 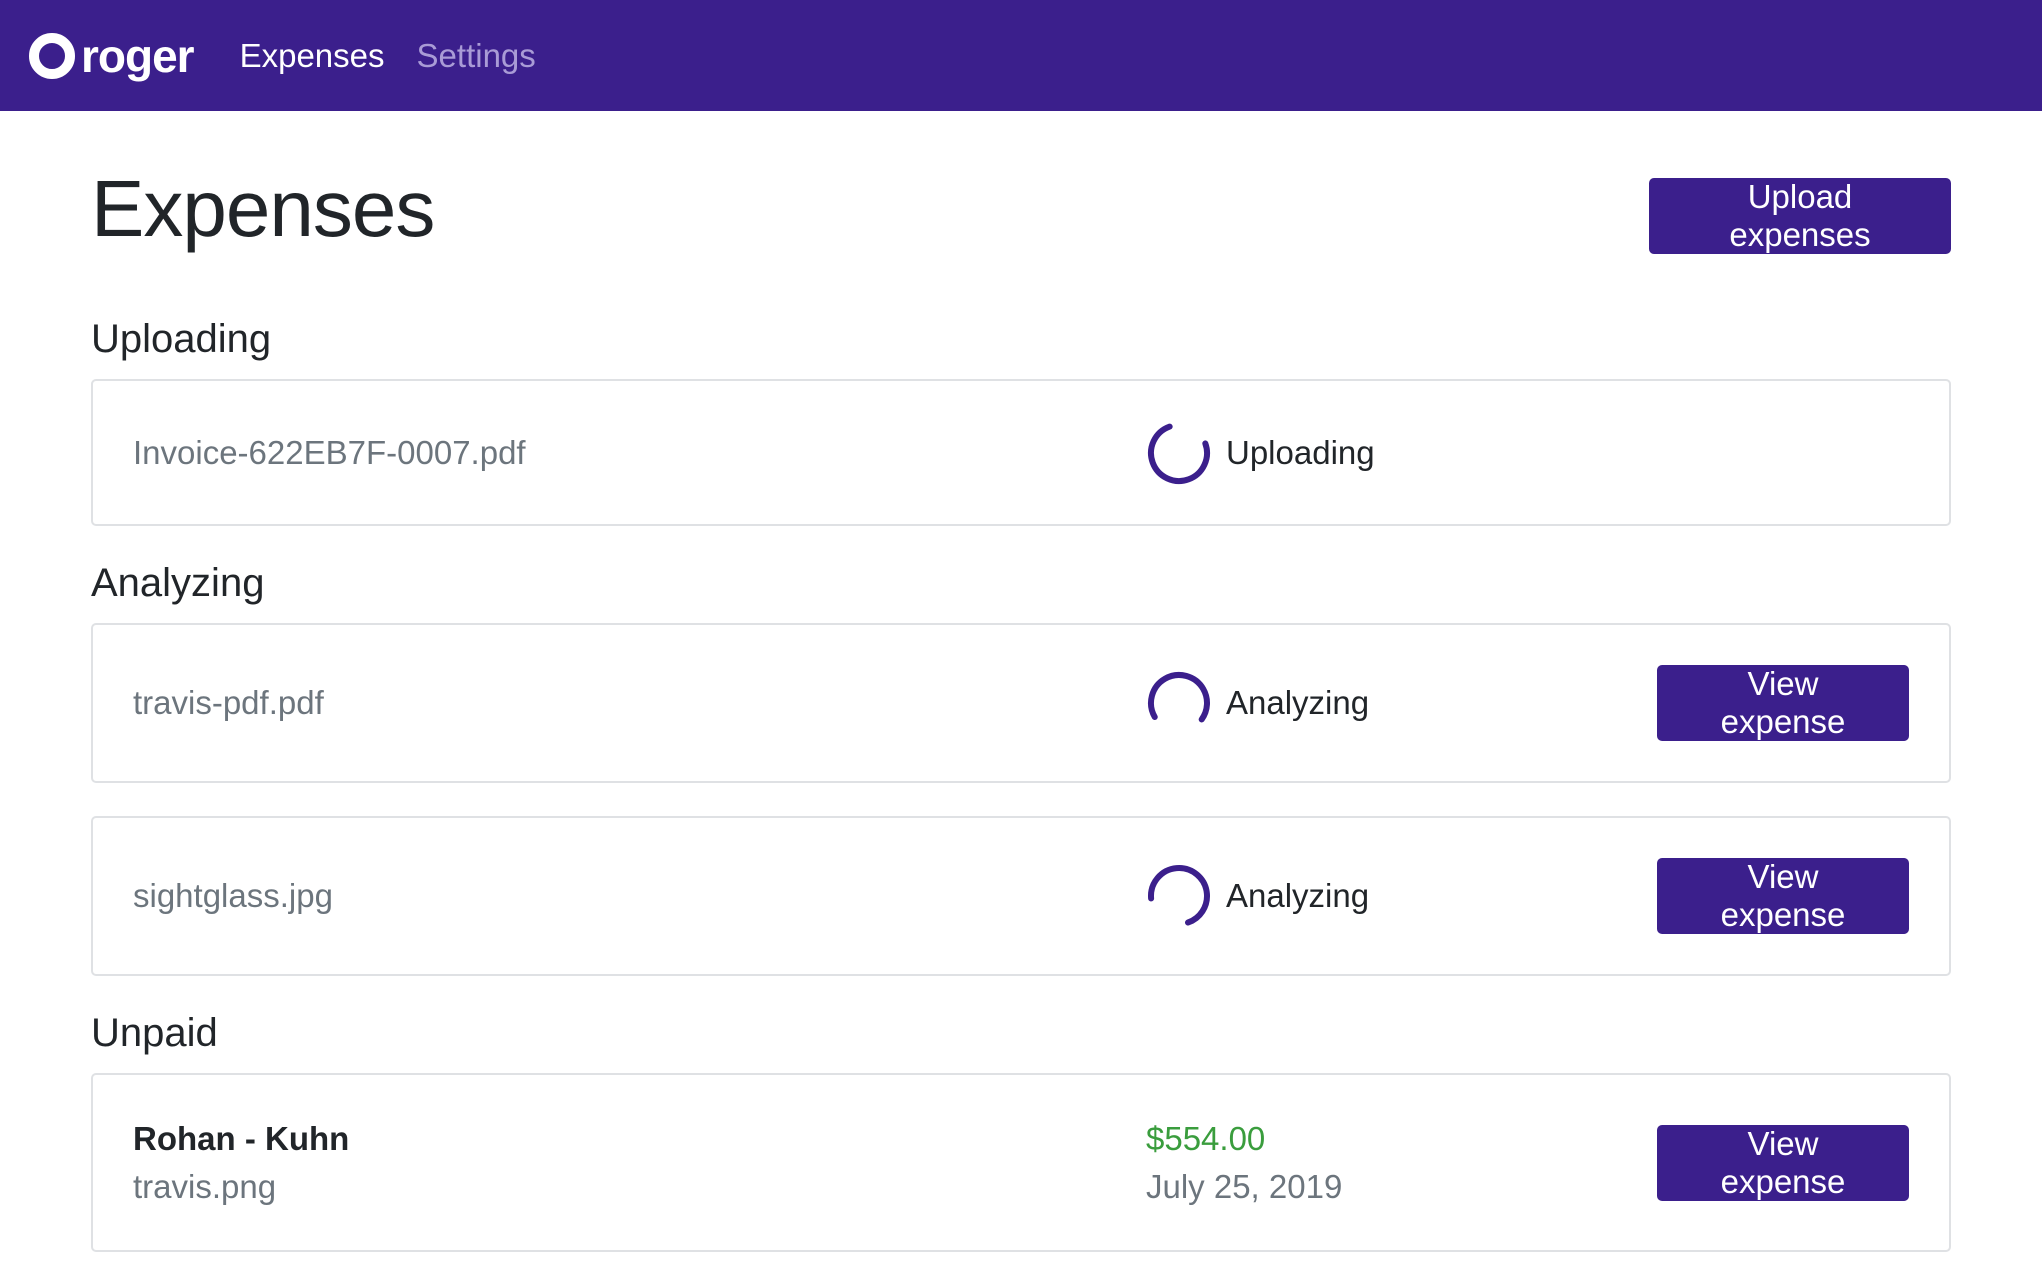 What do you see at coordinates (205, 1186) in the screenshot?
I see `file-name: travis.png` at bounding box center [205, 1186].